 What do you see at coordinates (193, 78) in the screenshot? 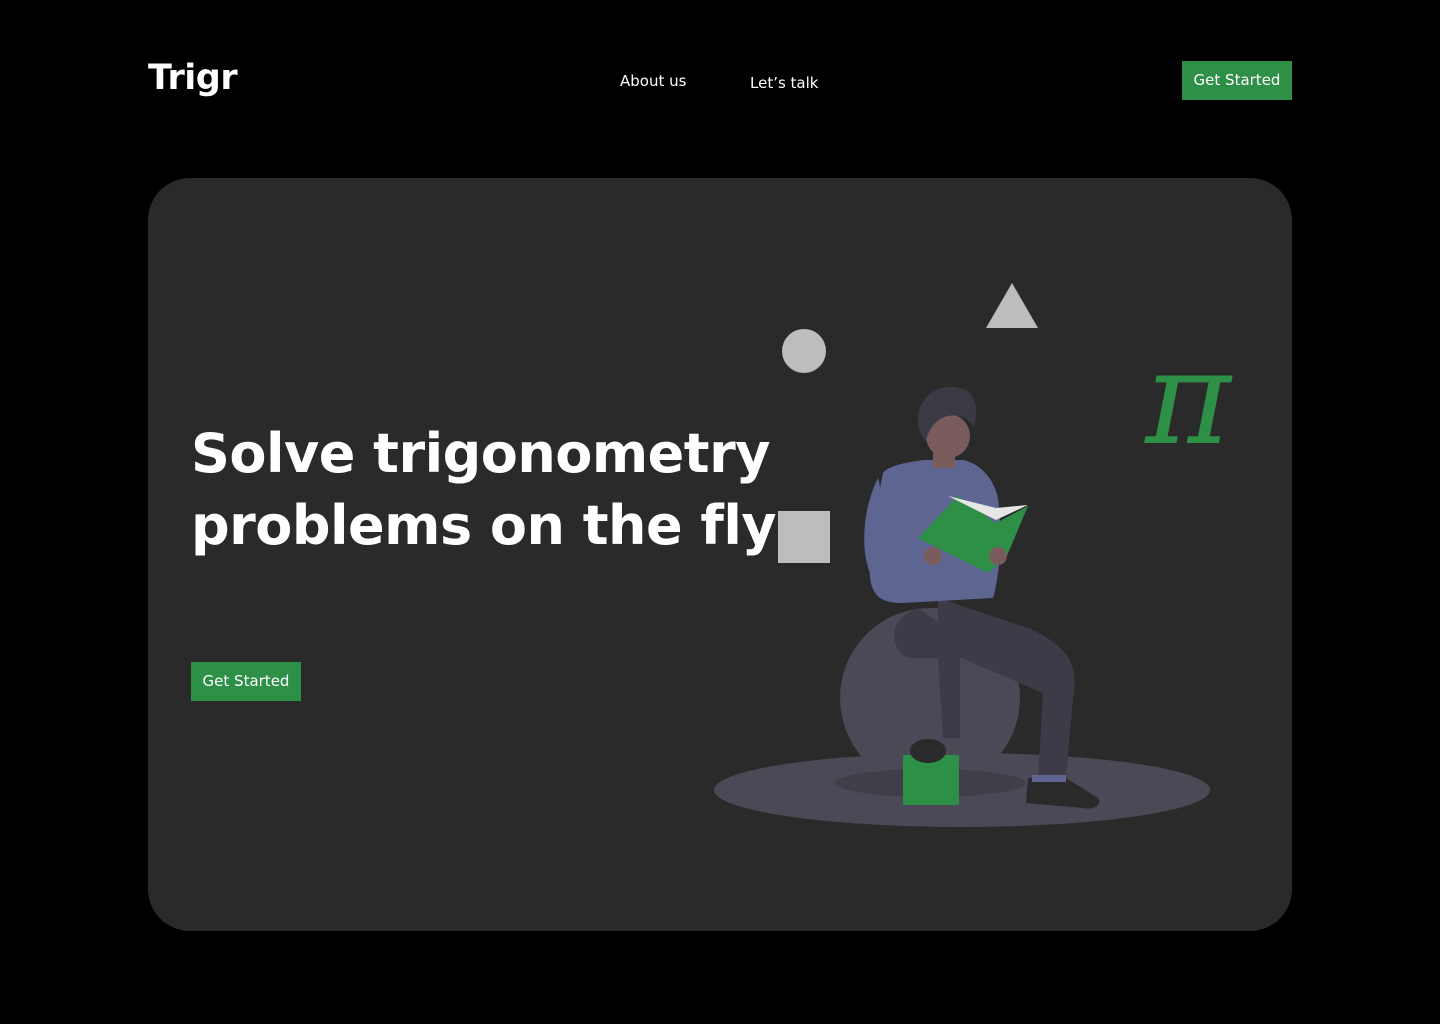
I see `logo: Trigr` at bounding box center [193, 78].